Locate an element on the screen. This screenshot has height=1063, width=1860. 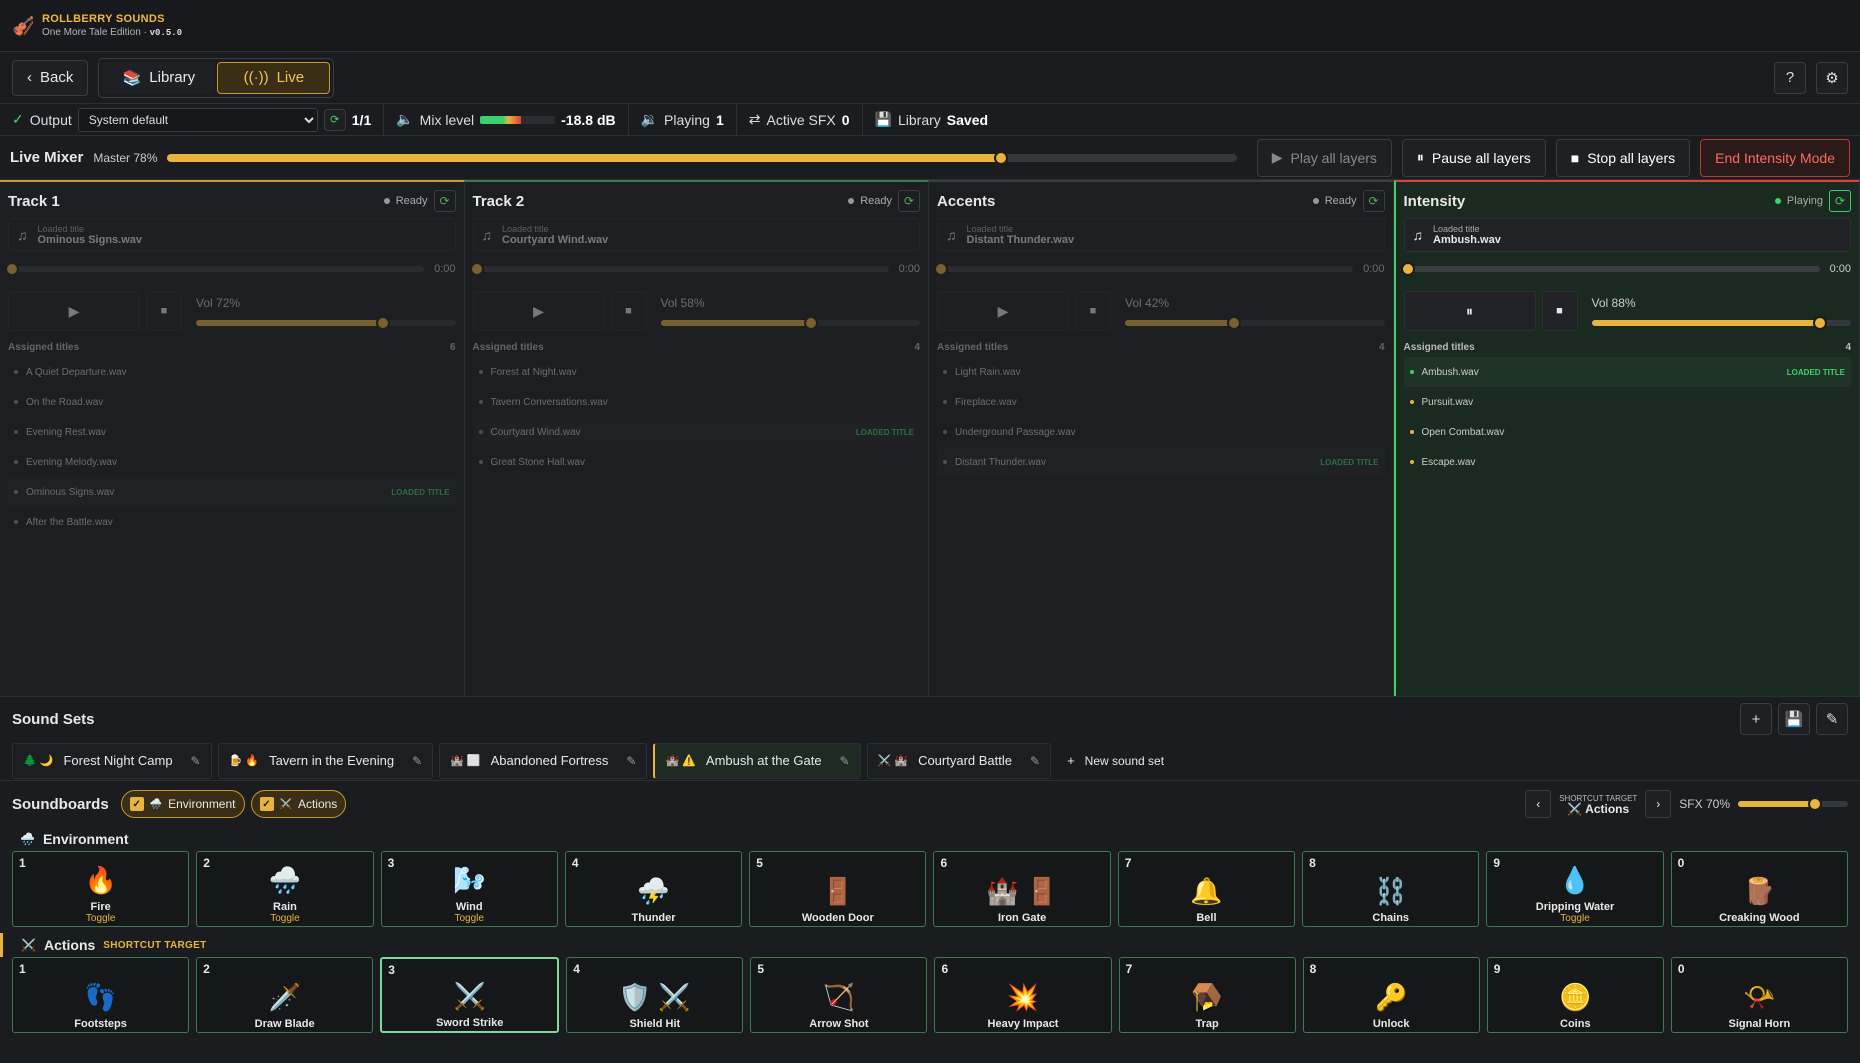
help-button: ? is located at coordinates (1790, 77).